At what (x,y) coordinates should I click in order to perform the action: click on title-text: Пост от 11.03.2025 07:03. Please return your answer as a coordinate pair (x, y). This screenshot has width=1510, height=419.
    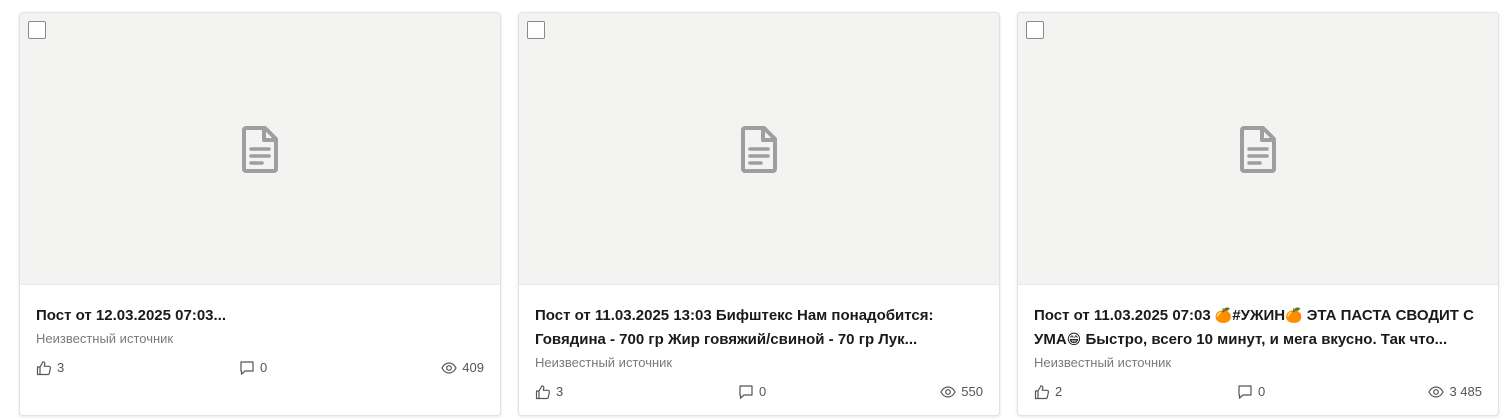
    Looking at the image, I should click on (1124, 315).